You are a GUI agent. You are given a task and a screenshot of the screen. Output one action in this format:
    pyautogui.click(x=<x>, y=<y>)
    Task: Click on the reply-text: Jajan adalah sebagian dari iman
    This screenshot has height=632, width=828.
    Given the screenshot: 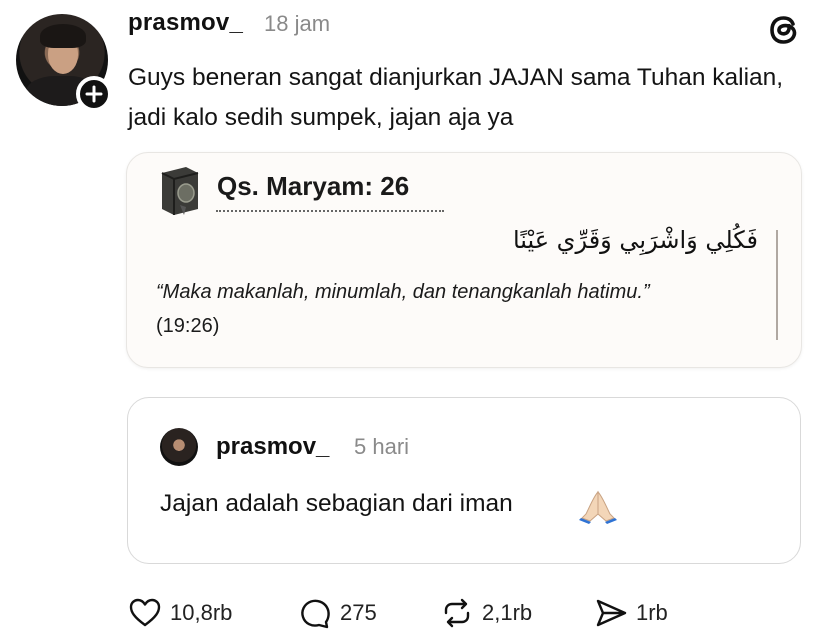 What is the action you would take?
    pyautogui.click(x=336, y=503)
    